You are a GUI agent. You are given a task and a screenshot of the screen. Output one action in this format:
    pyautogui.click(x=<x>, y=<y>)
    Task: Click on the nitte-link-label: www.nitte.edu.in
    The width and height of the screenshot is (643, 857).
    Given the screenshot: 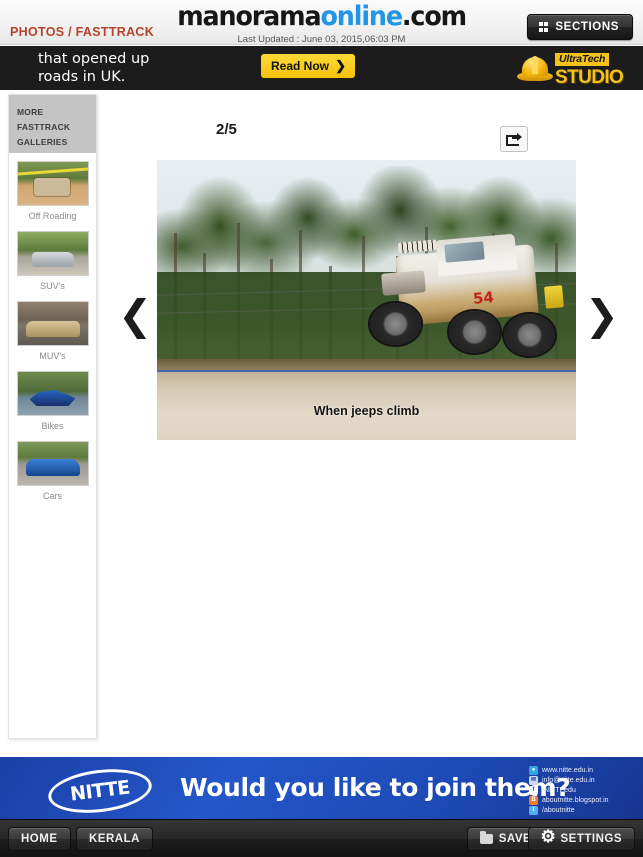 What is the action you would take?
    pyautogui.click(x=567, y=770)
    